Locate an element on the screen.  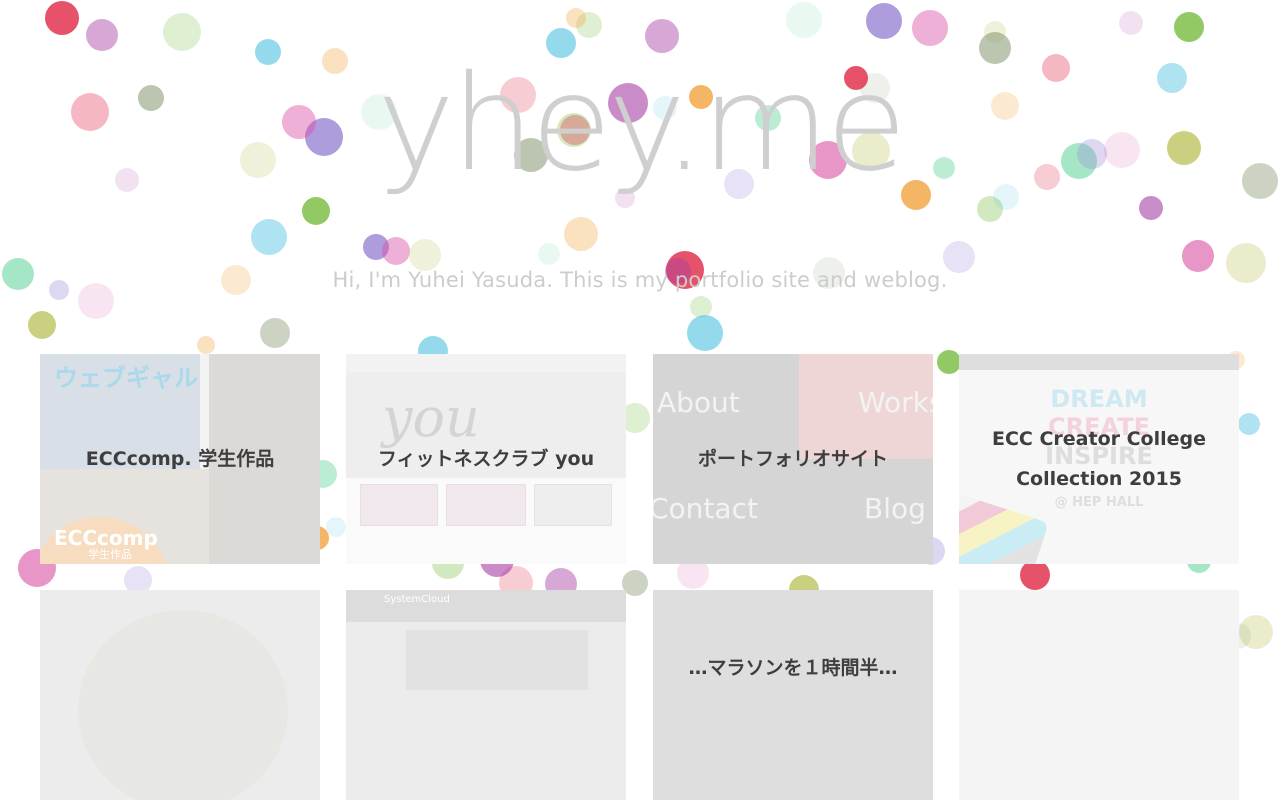
thumbnail-badge-sub: 学生作品 is located at coordinates (110, 554).